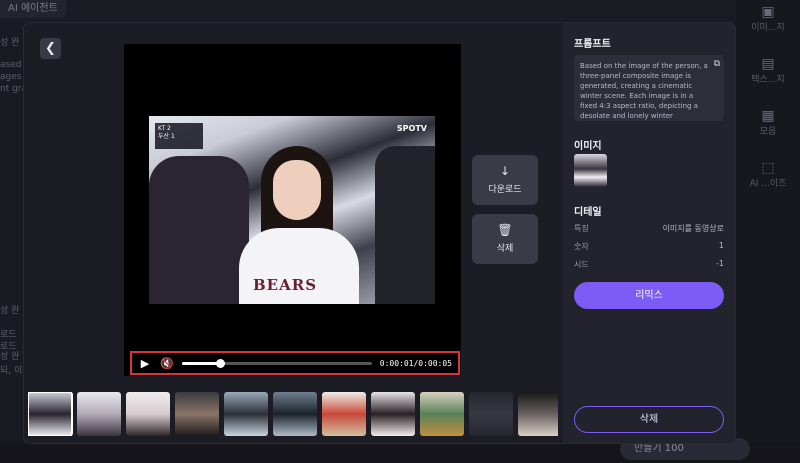  I want to click on trash-icon: 🗑, so click(505, 230).